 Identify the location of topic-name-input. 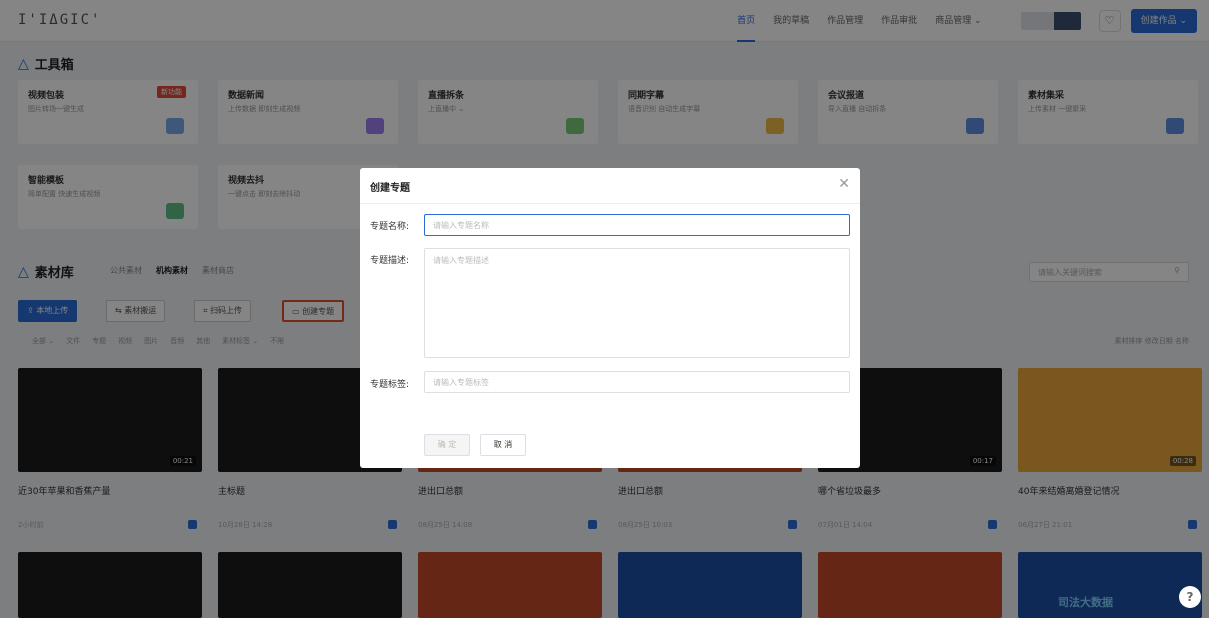
(637, 225).